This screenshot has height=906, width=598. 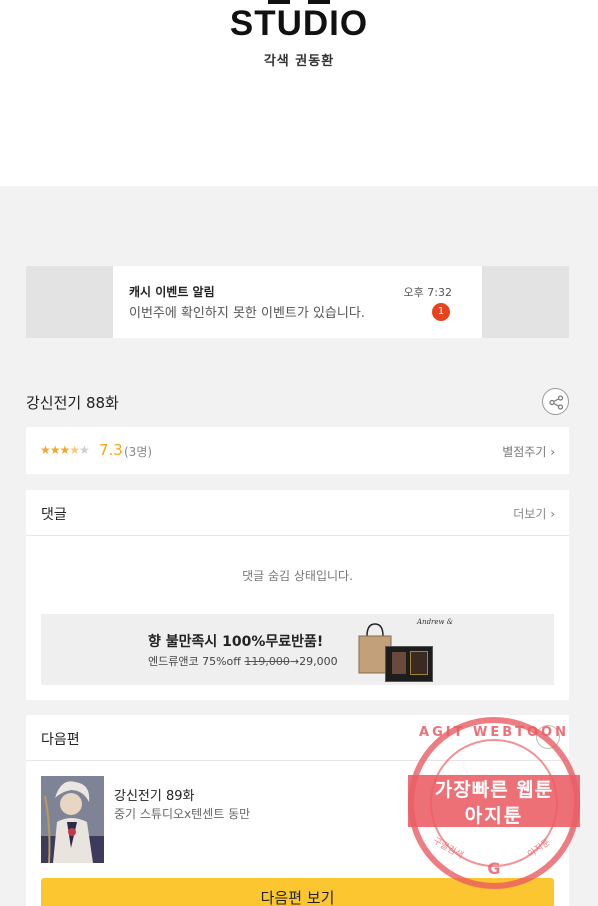 I want to click on ad-price-line: 엔드류앤코 75%off 119,000→29,000, so click(x=243, y=661).